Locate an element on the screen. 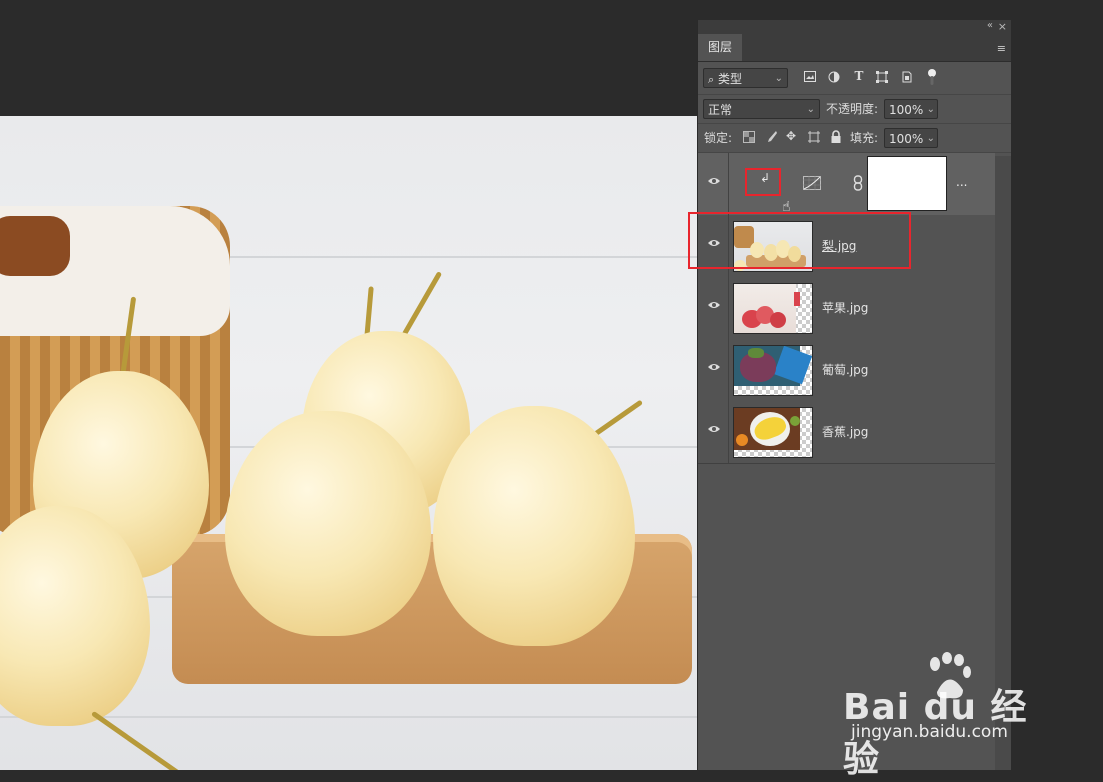  opacity-value: 100% is located at coordinates (906, 110).